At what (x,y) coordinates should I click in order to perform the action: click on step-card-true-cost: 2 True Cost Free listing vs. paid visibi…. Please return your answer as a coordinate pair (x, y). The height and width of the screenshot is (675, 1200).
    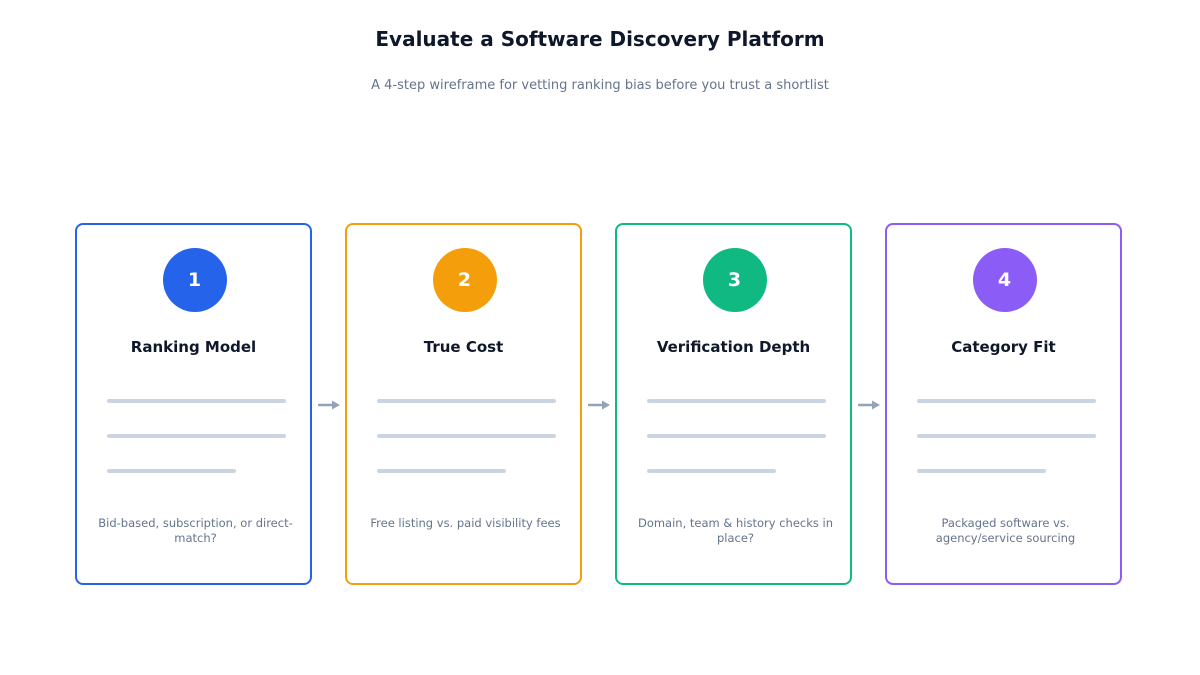
    Looking at the image, I should click on (463, 404).